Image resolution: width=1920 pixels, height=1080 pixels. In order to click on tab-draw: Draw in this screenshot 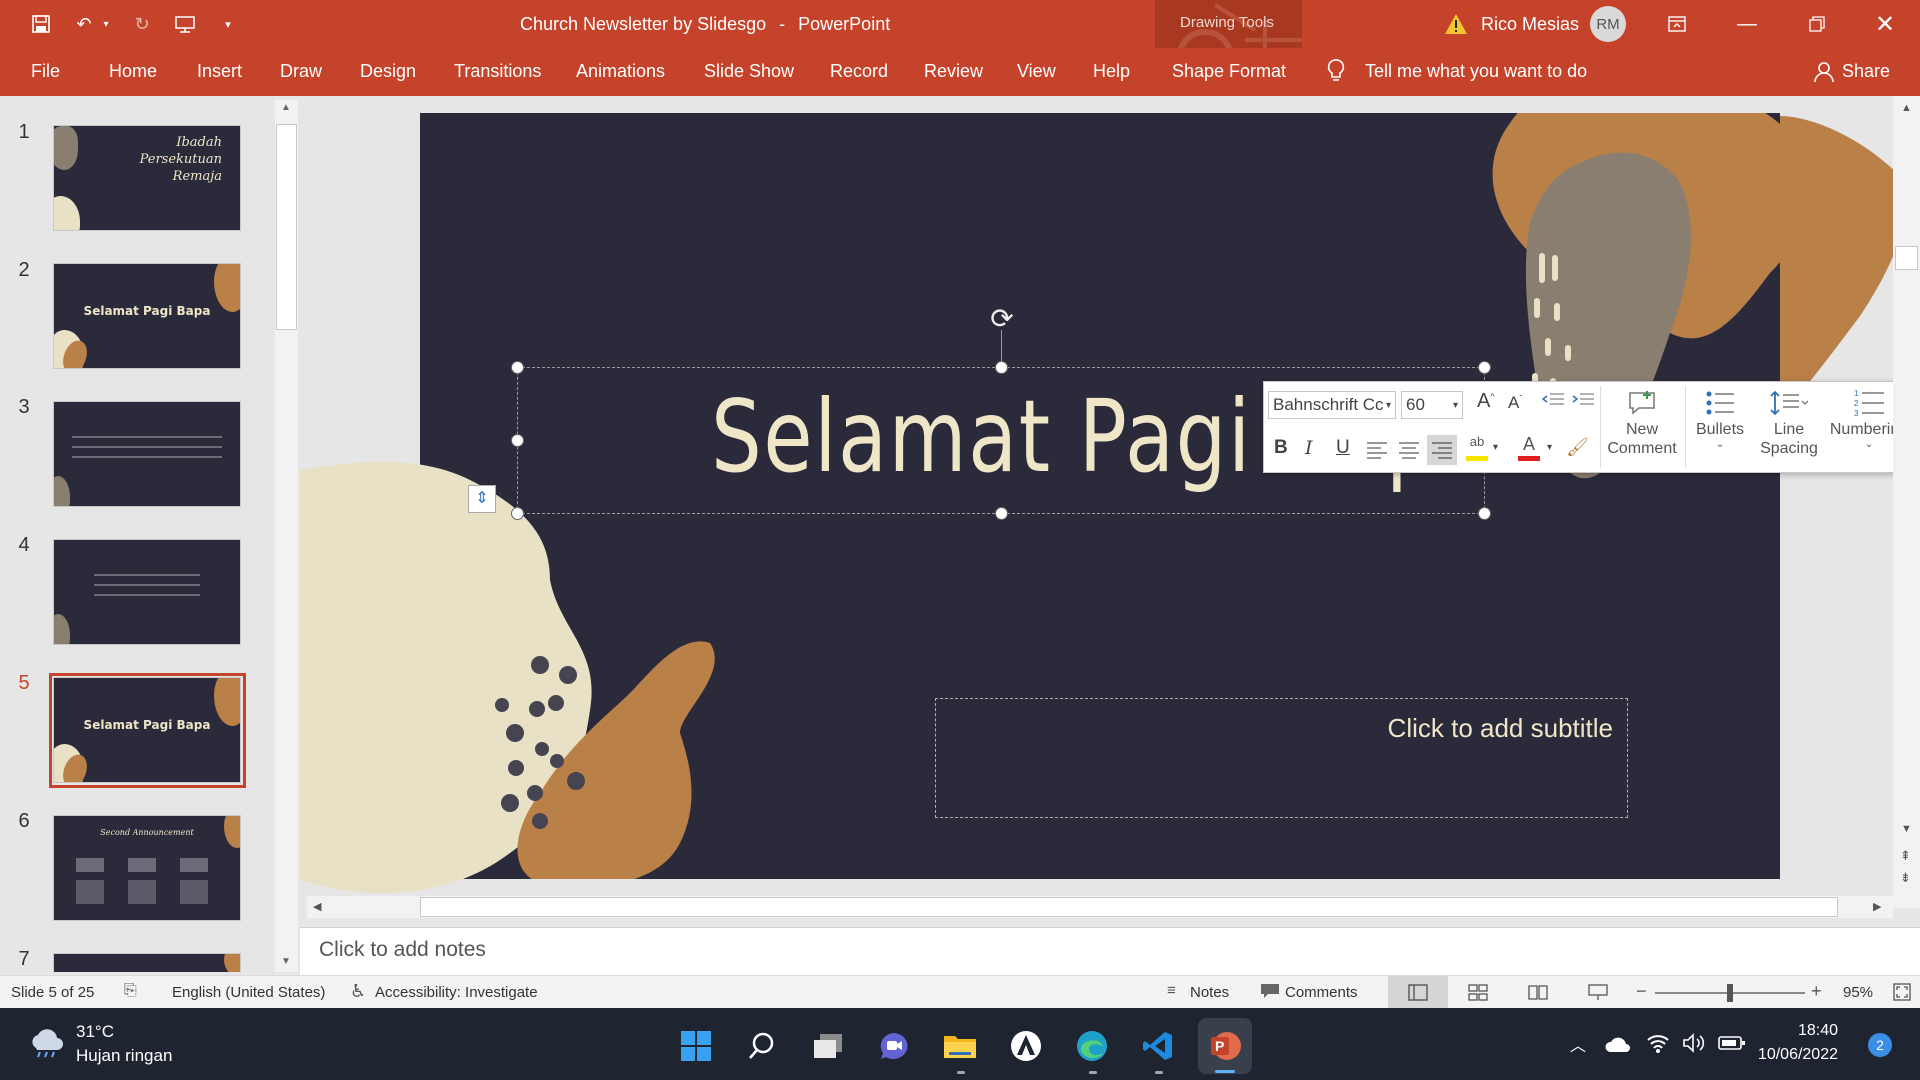, I will do `click(301, 71)`.